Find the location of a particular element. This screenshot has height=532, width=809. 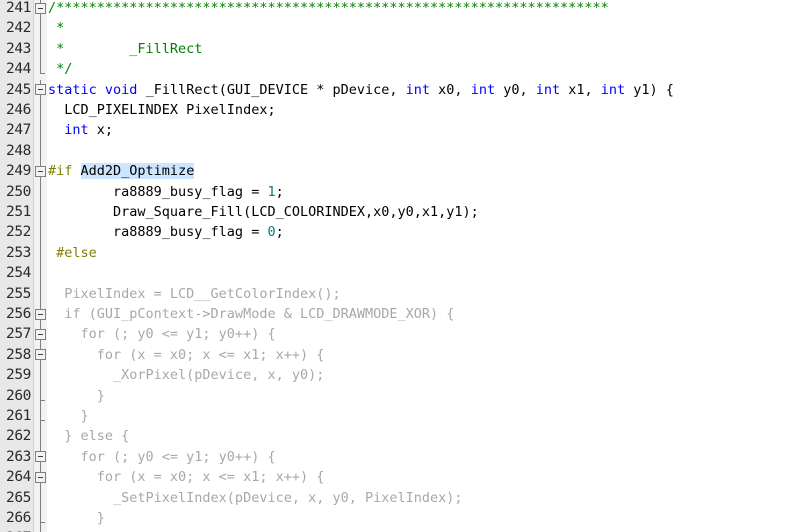

line-number: 244 is located at coordinates (18, 69).